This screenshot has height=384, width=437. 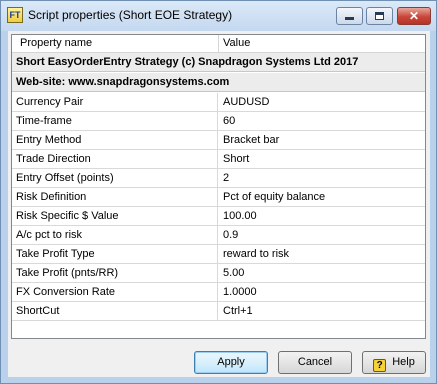 I want to click on maximize-icon, so click(x=379, y=16).